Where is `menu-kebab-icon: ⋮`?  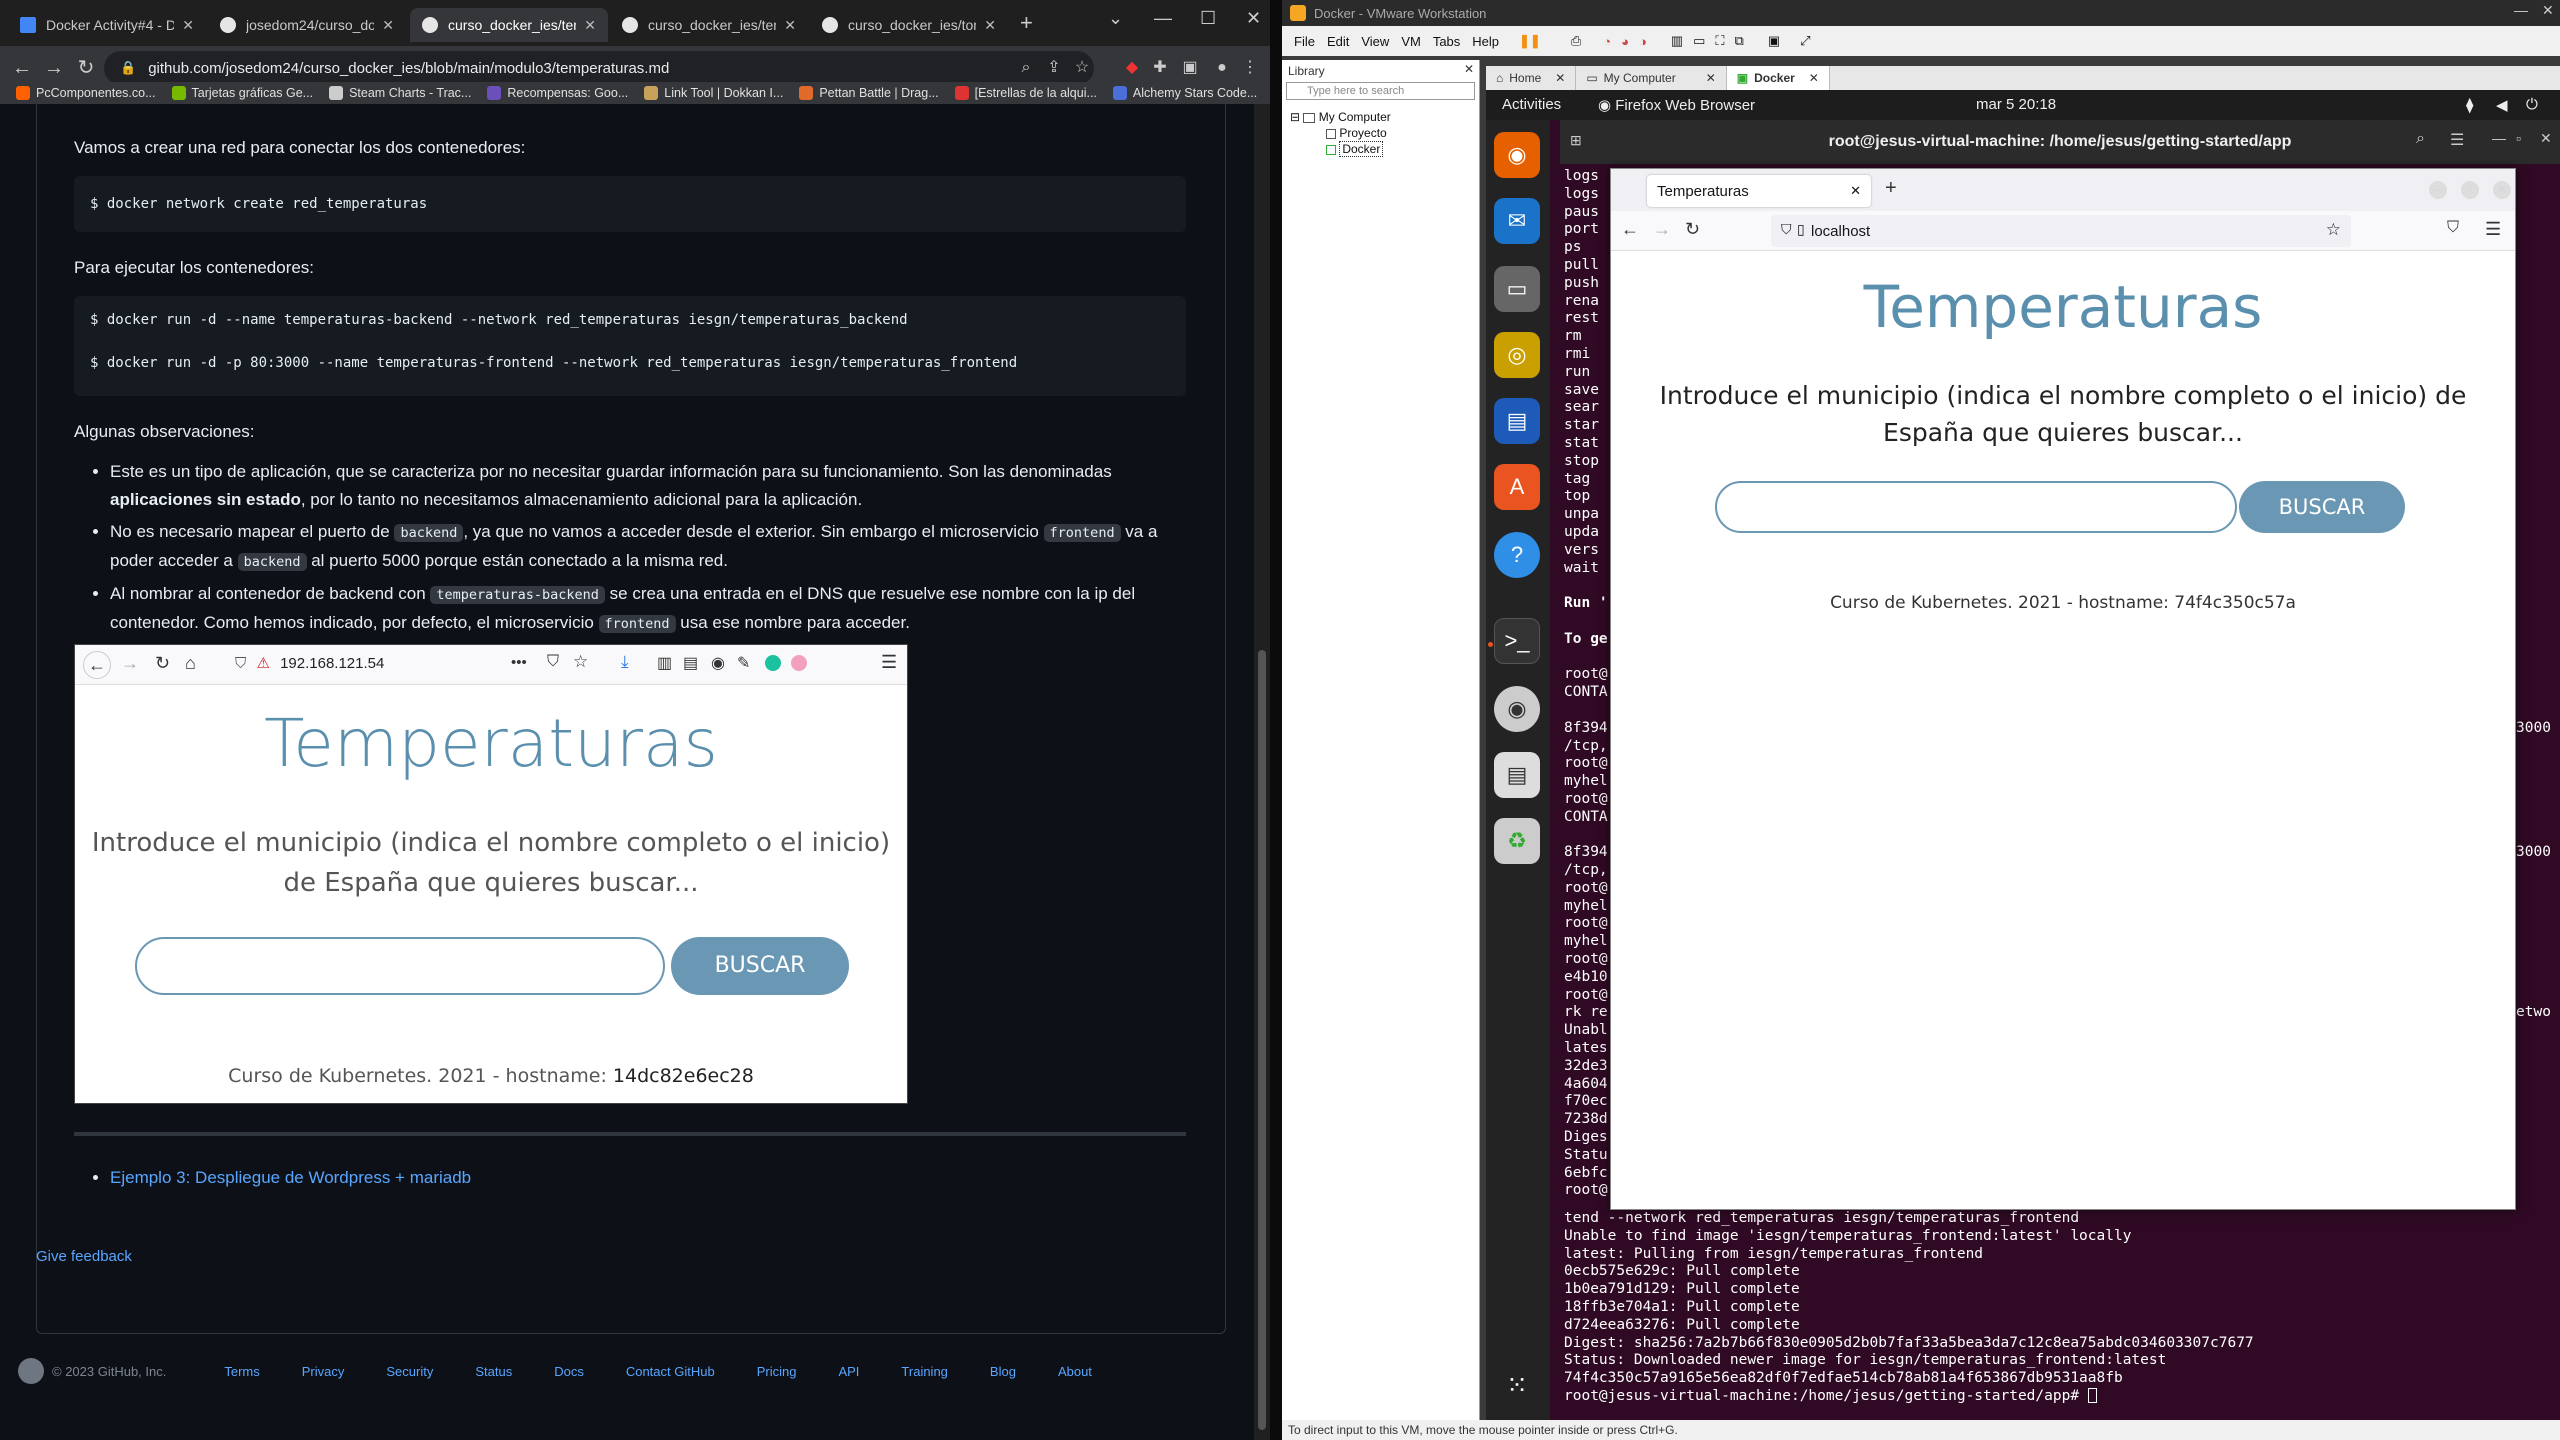
menu-kebab-icon: ⋮ is located at coordinates (1250, 68).